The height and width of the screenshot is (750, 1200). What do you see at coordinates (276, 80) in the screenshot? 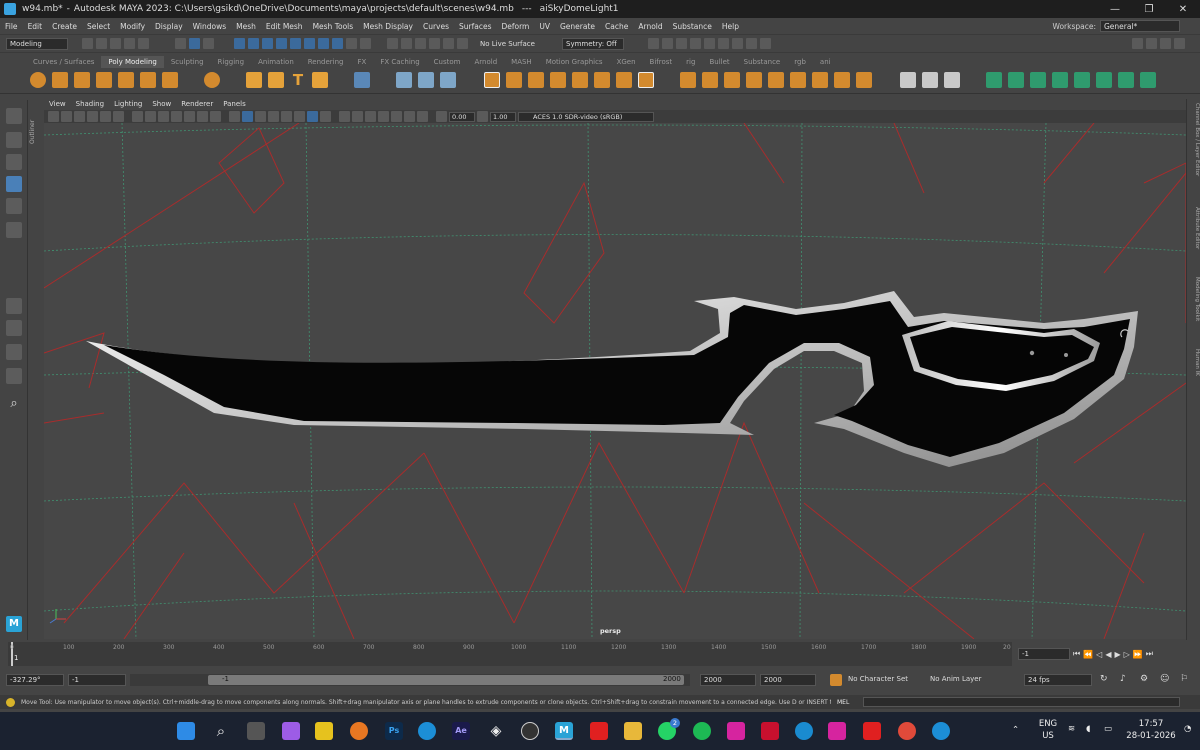
I see `poly-helix-icon` at bounding box center [276, 80].